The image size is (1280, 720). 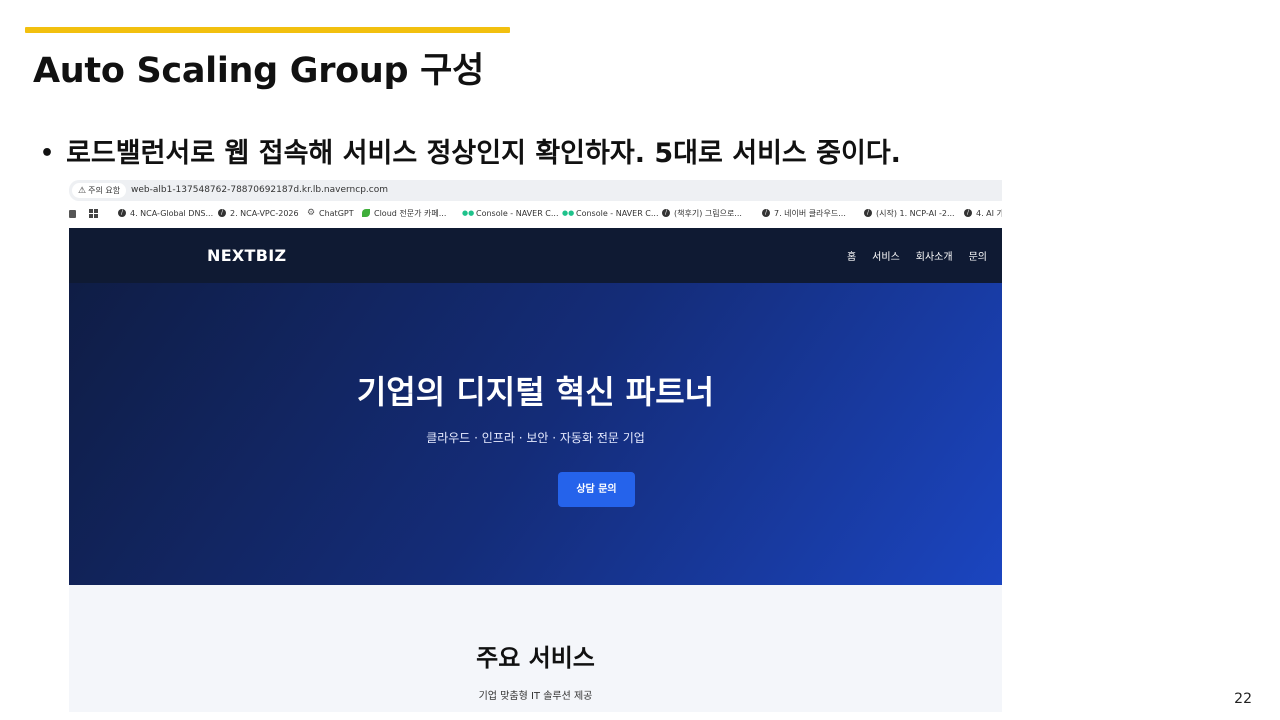 What do you see at coordinates (311, 212) in the screenshot?
I see `chatgpt-icon: ⚙` at bounding box center [311, 212].